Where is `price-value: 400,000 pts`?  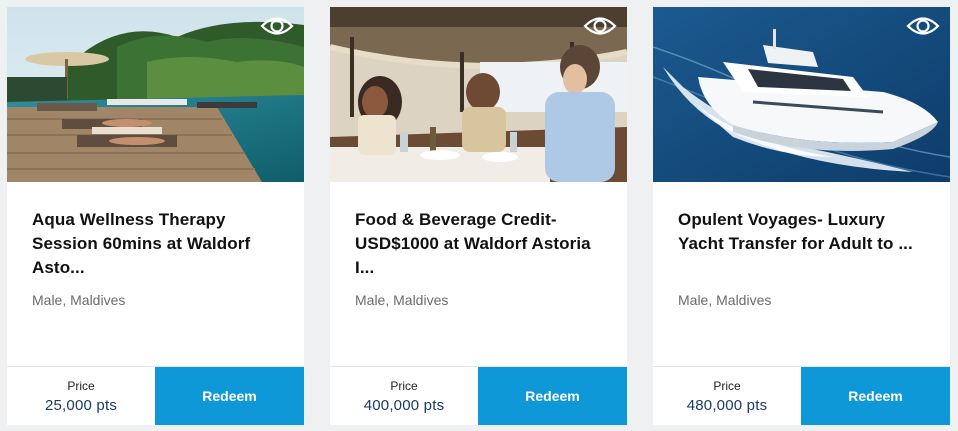
price-value: 400,000 pts is located at coordinates (404, 405).